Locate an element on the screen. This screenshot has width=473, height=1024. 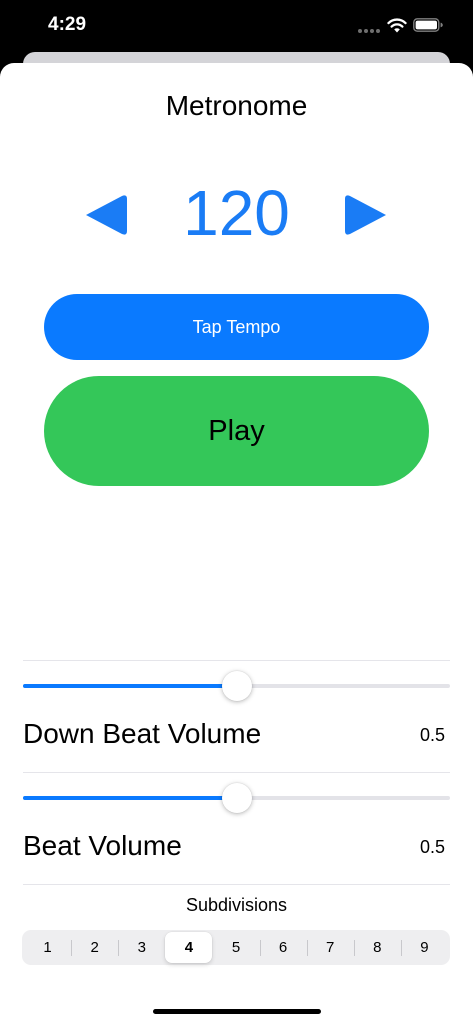
tempo-increase-button is located at coordinates (367, 215).